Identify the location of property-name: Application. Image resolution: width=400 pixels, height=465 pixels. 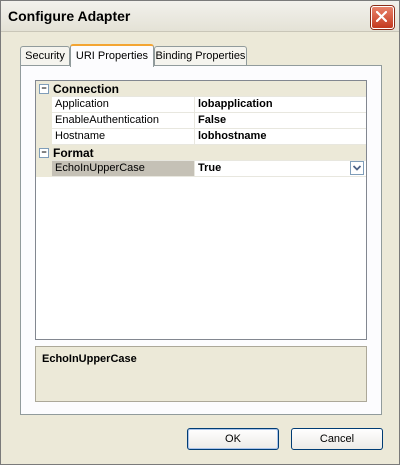
(123, 104).